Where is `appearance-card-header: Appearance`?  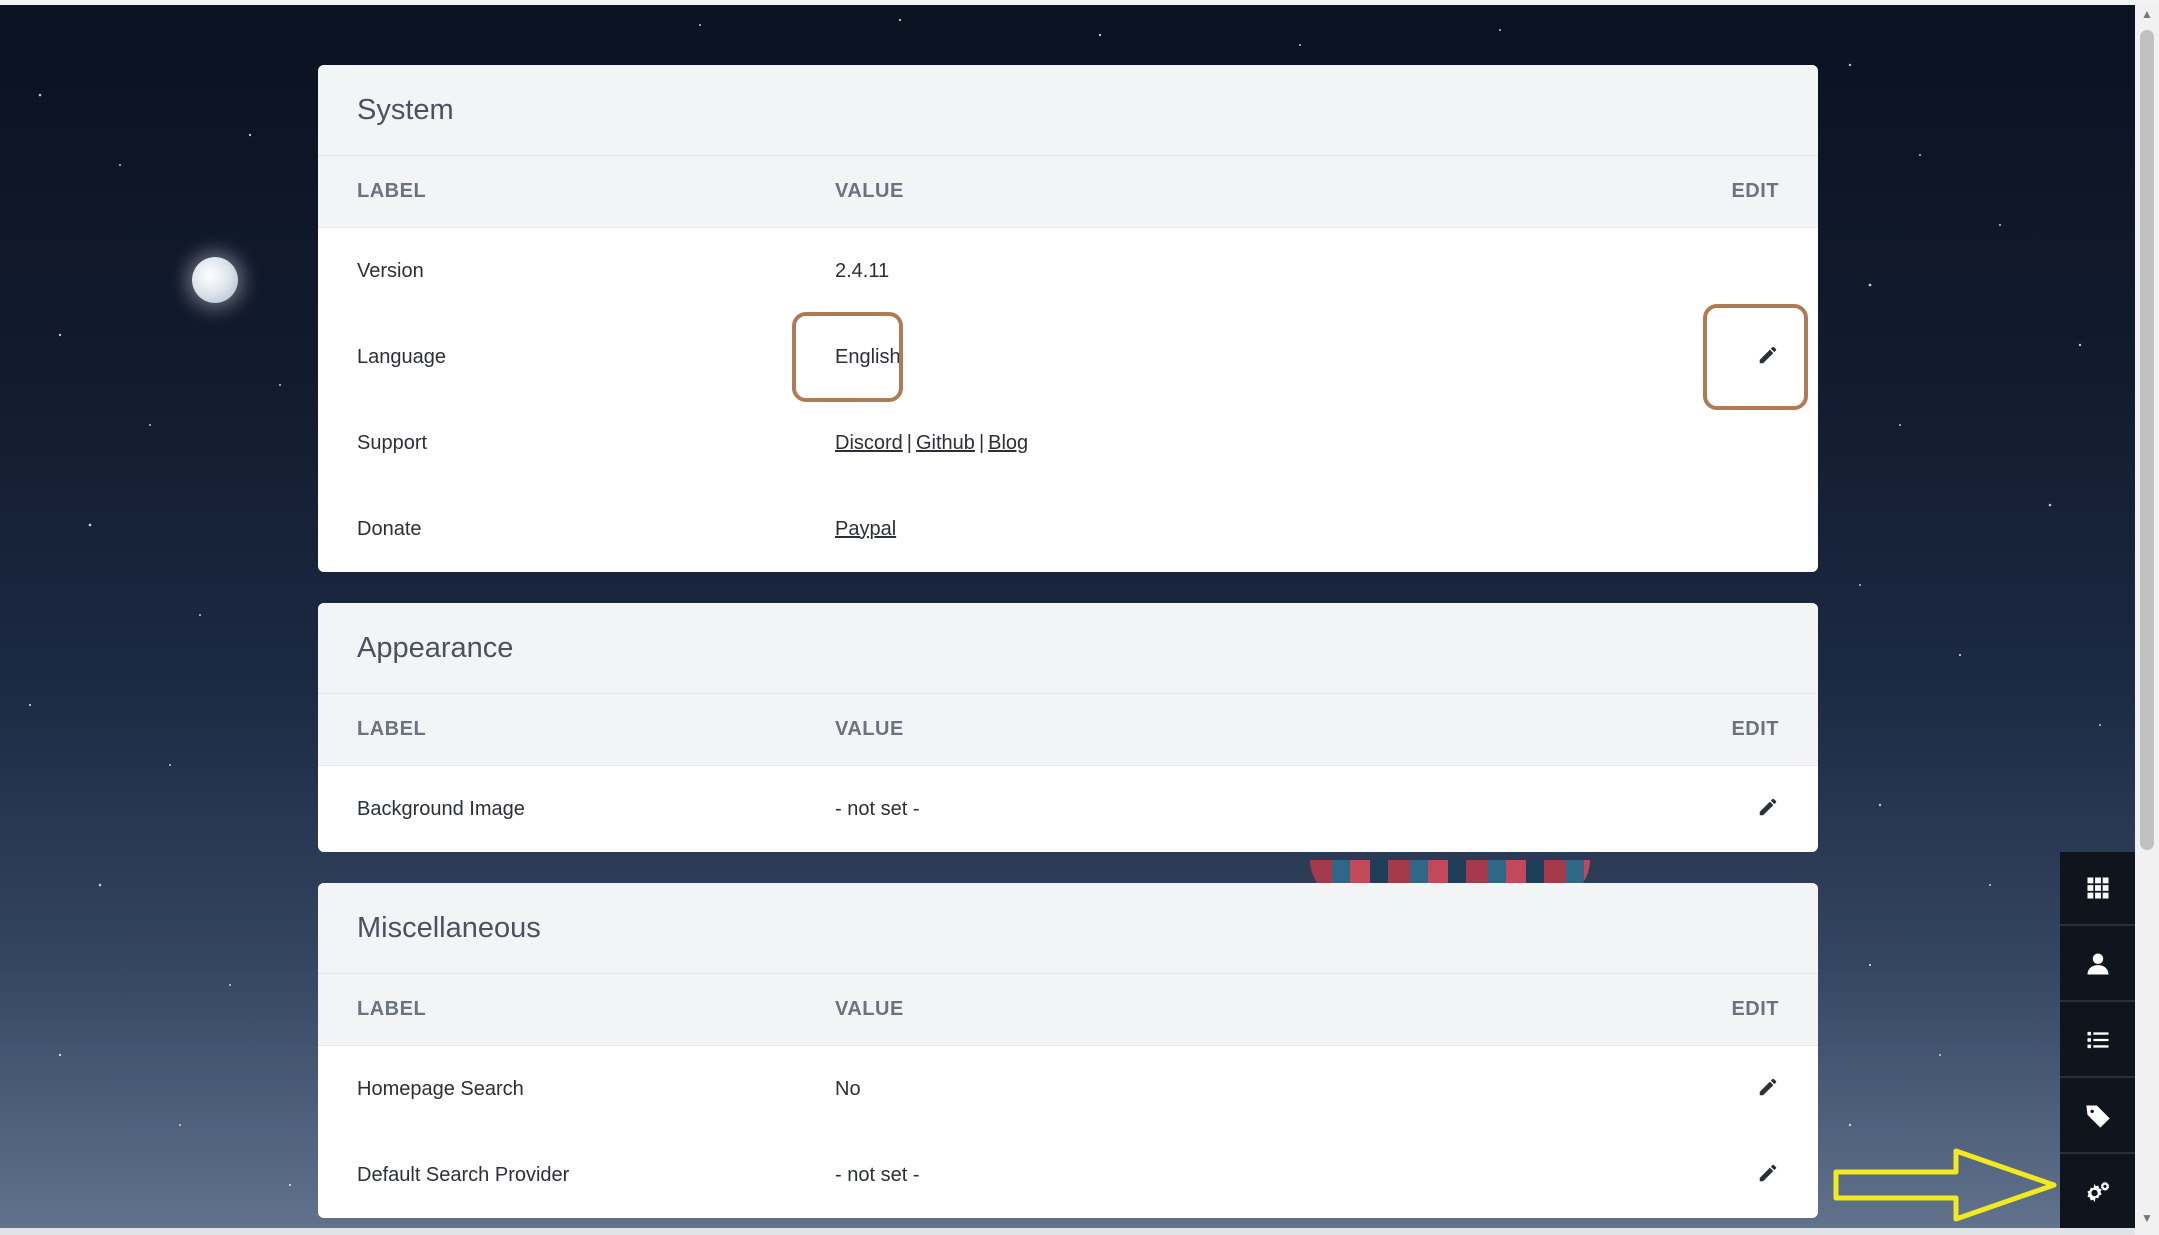 appearance-card-header: Appearance is located at coordinates (1068, 648).